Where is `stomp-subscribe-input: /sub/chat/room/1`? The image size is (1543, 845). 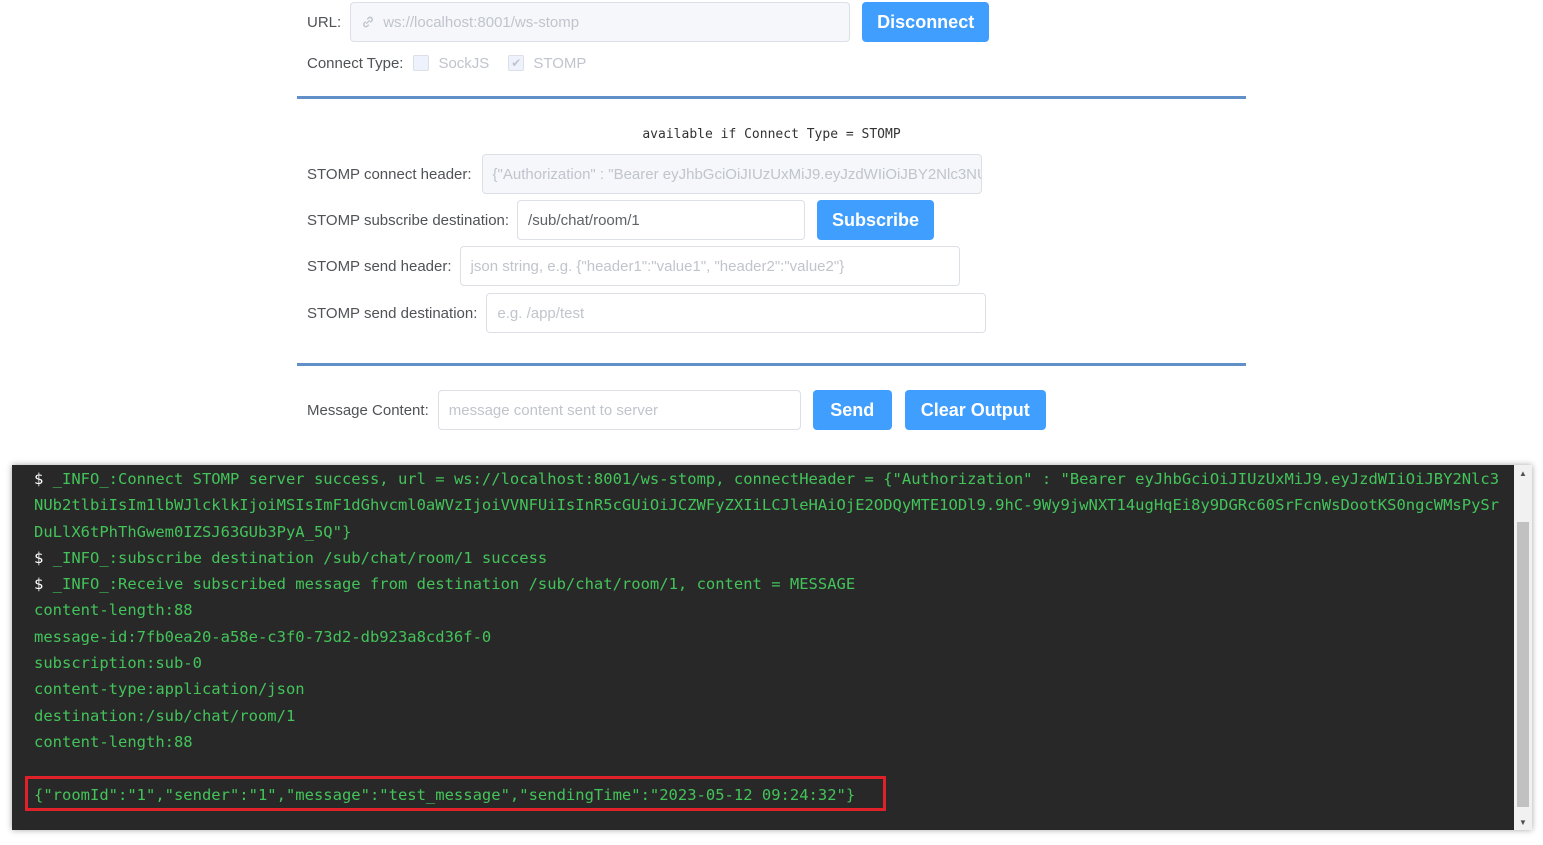 stomp-subscribe-input: /sub/chat/room/1 is located at coordinates (661, 220).